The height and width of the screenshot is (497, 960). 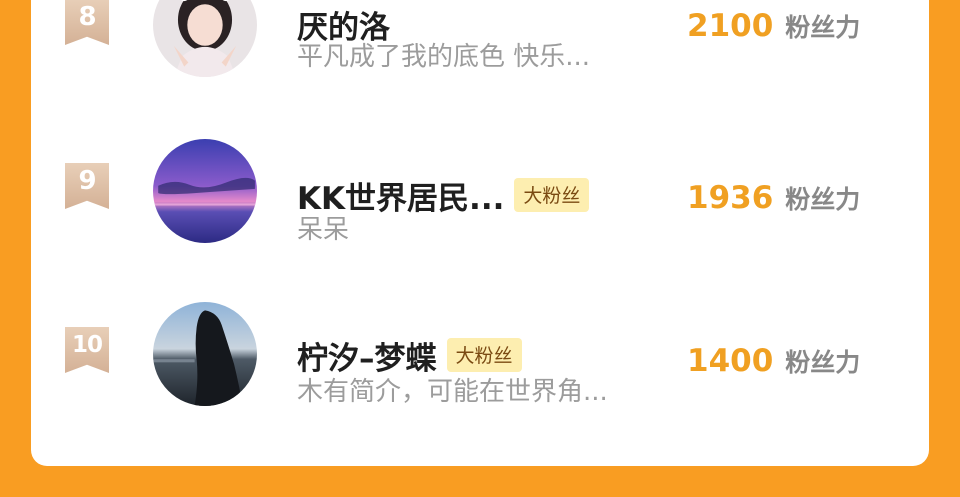 I want to click on rank-ribbon-icon: 9, so click(x=87, y=186).